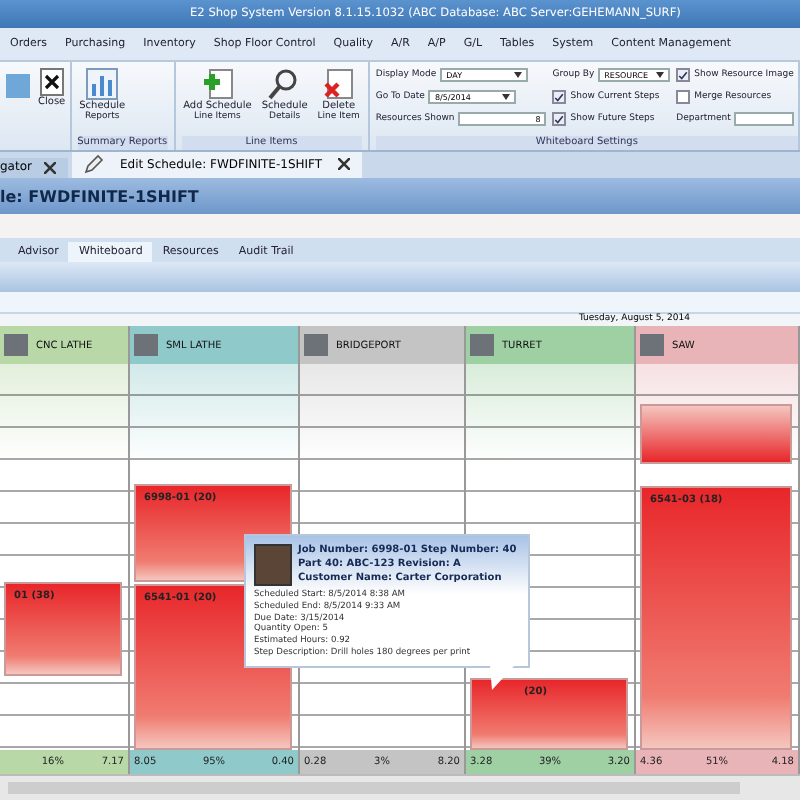 Image resolution: width=800 pixels, height=800 pixels. Describe the element at coordinates (51, 82) in the screenshot. I see `close-document-icon` at that location.